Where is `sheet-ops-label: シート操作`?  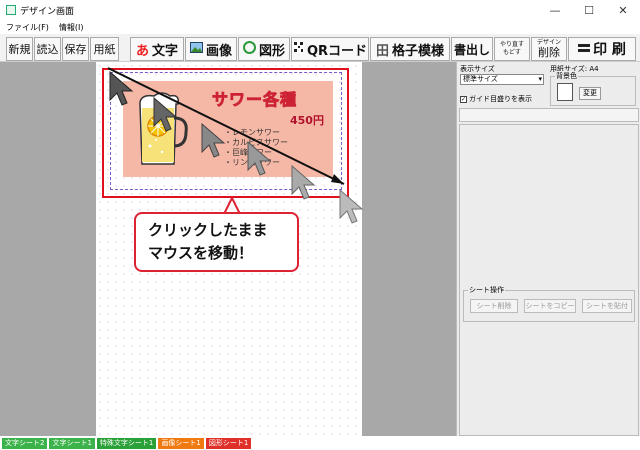 sheet-ops-label: シート操作 is located at coordinates (486, 290).